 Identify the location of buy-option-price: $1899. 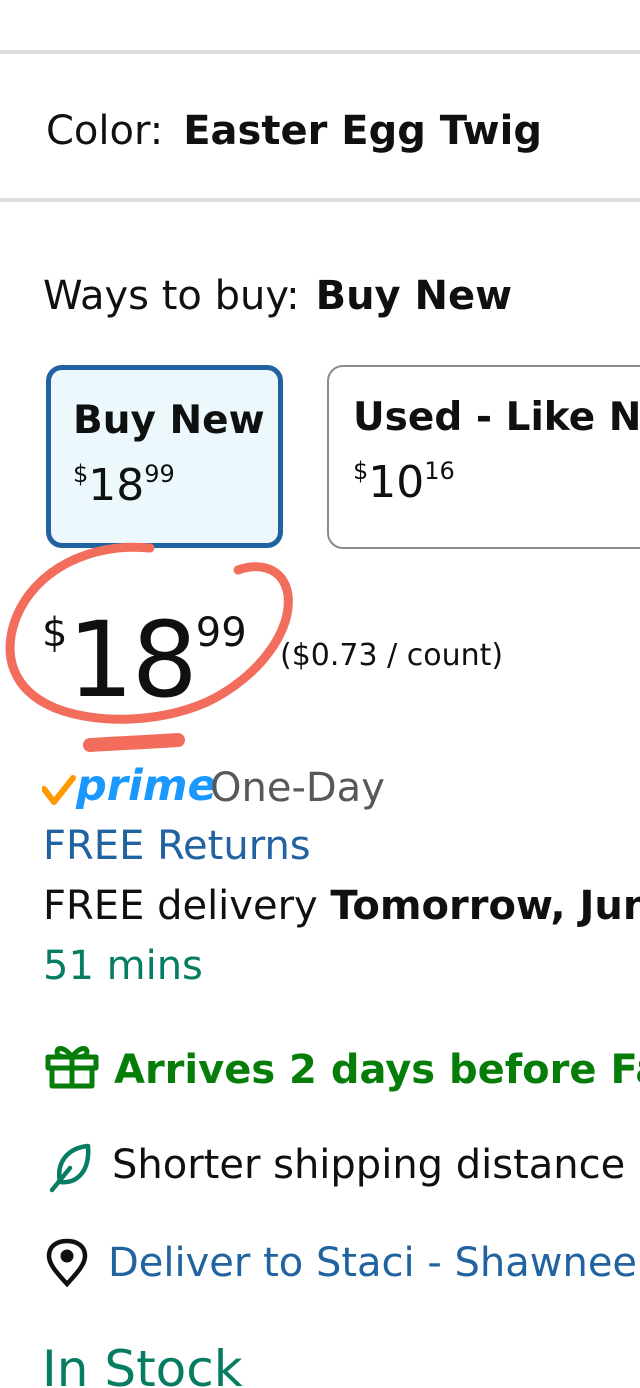
(124, 485).